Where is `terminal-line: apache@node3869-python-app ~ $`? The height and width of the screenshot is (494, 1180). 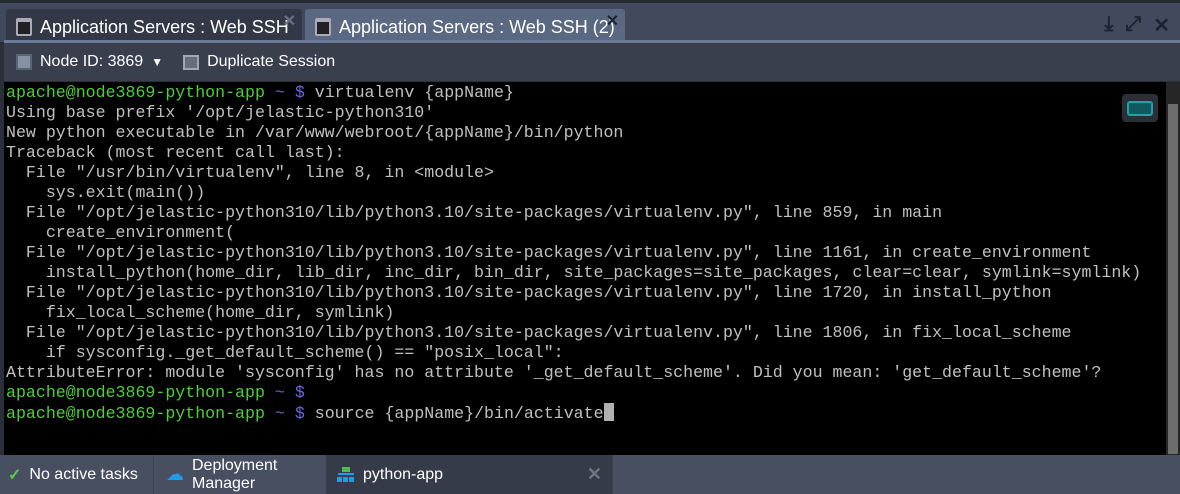 terminal-line: apache@node3869-python-app ~ $ is located at coordinates (585, 393).